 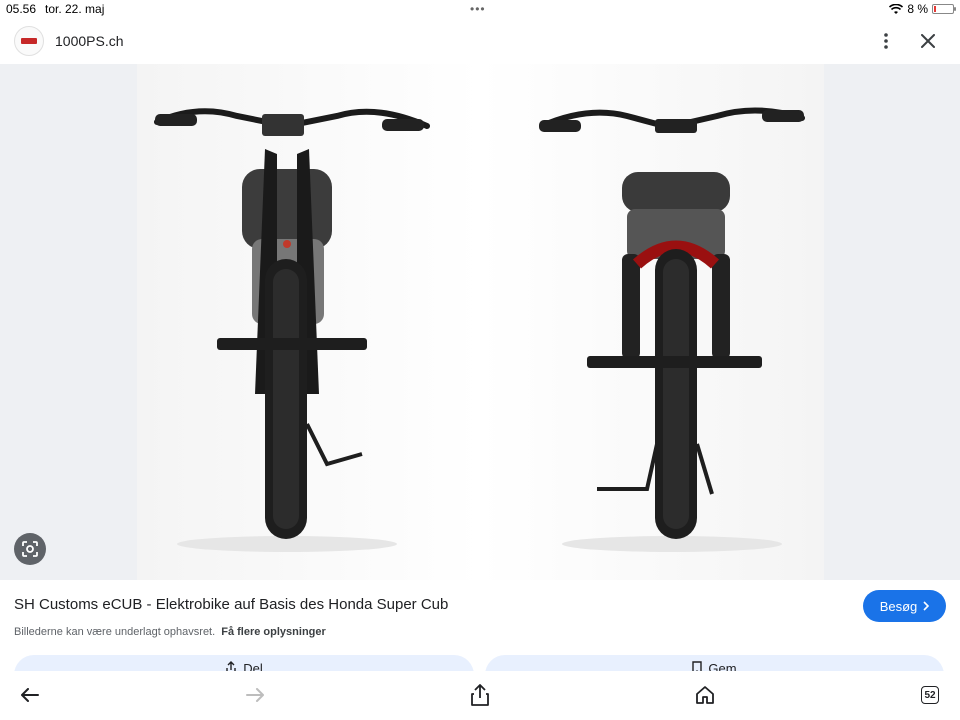 I want to click on chevron-right-icon, so click(x=926, y=606).